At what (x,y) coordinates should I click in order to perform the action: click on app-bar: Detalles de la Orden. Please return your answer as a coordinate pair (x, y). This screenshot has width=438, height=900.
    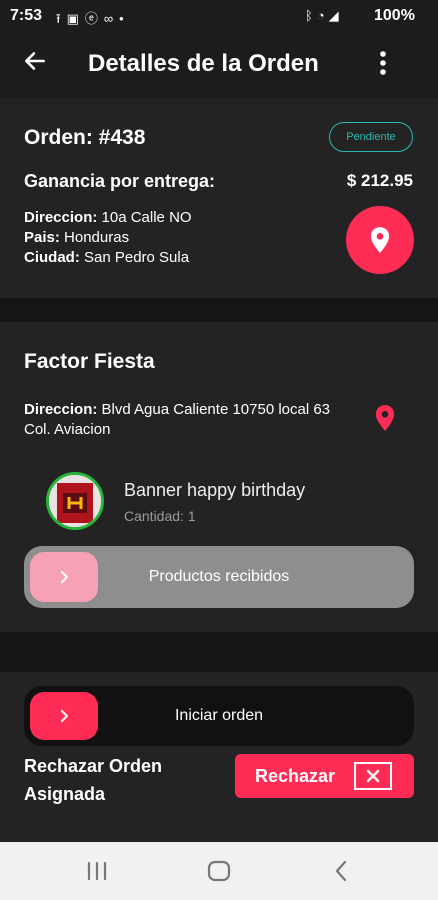
    Looking at the image, I should click on (219, 66).